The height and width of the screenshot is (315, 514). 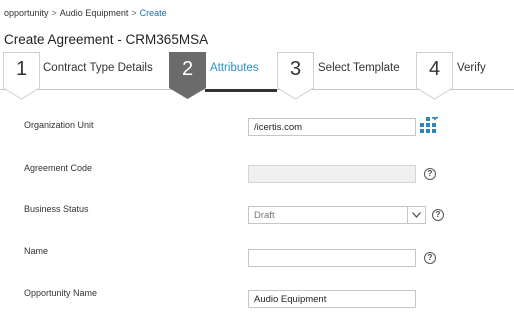 I want to click on breadcrumb-create: Create, so click(x=153, y=13).